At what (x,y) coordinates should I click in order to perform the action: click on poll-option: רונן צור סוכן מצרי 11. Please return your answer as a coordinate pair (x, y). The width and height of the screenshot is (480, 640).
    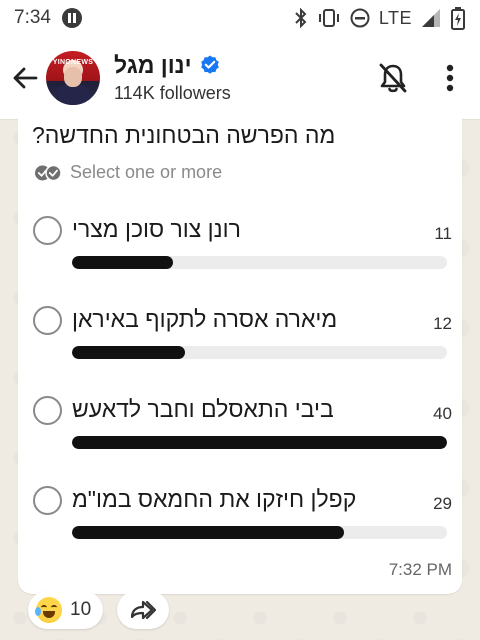
    Looking at the image, I should click on (242, 256).